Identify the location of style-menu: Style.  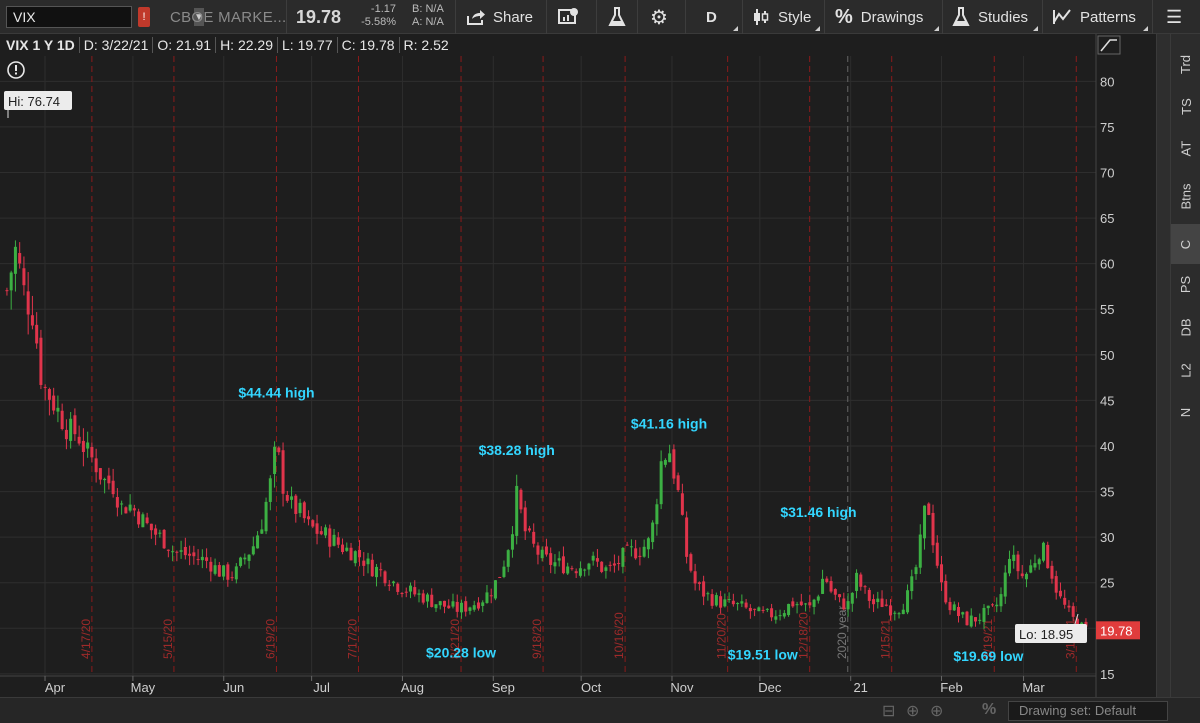
(786, 17).